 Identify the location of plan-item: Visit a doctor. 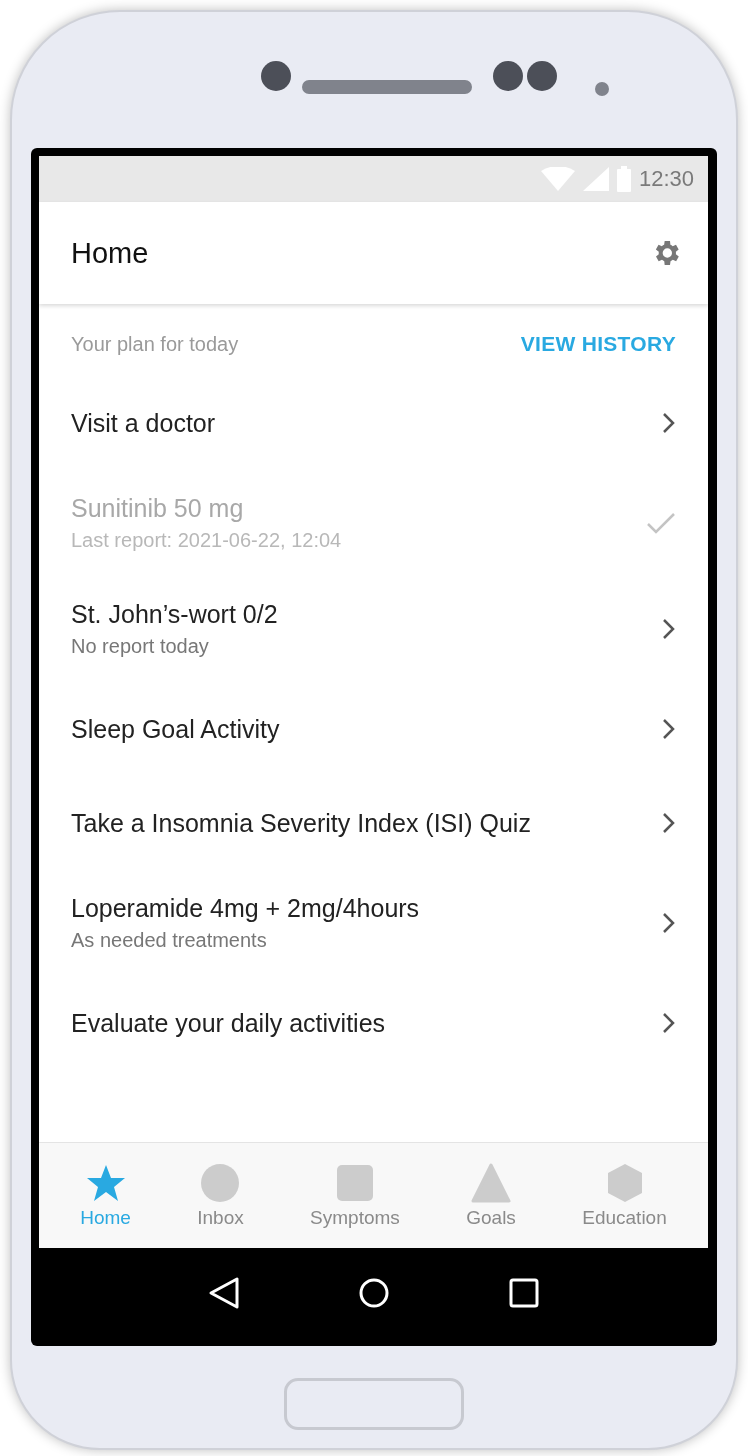
(373, 423).